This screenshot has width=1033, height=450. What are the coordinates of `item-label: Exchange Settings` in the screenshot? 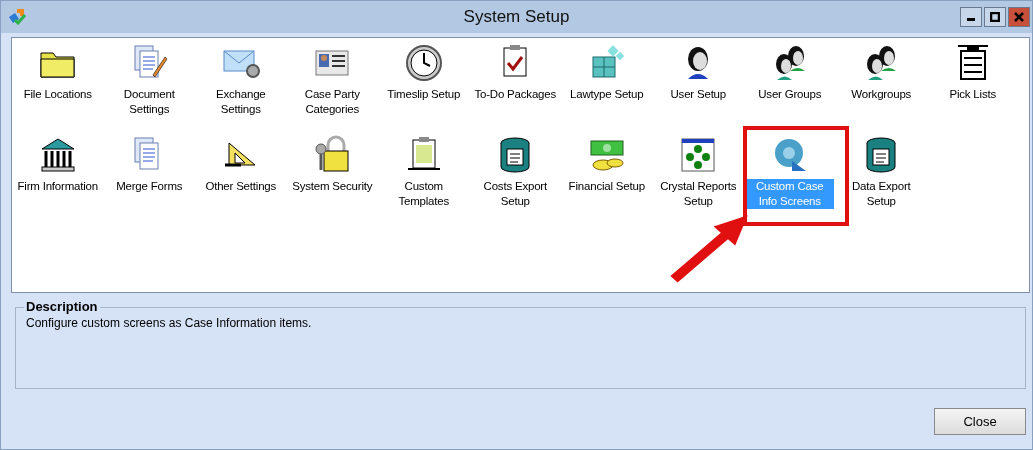 It's located at (240, 102).